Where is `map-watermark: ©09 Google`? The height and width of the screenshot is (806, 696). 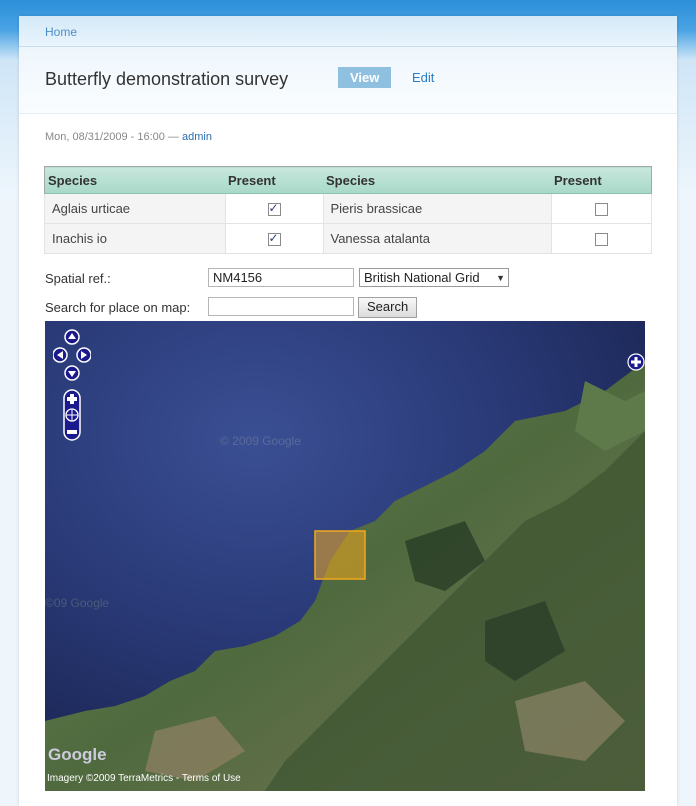 map-watermark: ©09 Google is located at coordinates (77, 603).